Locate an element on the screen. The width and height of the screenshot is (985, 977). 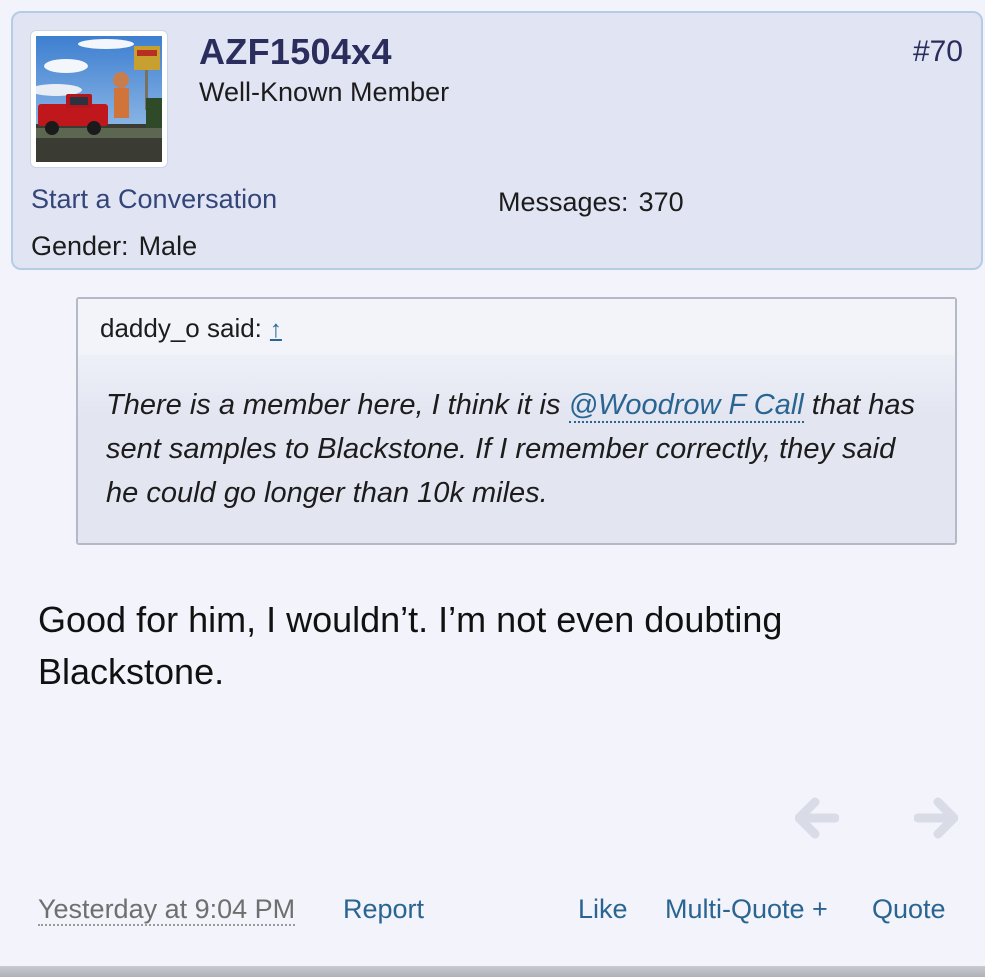
gender-label: Gender: is located at coordinates (80, 246).